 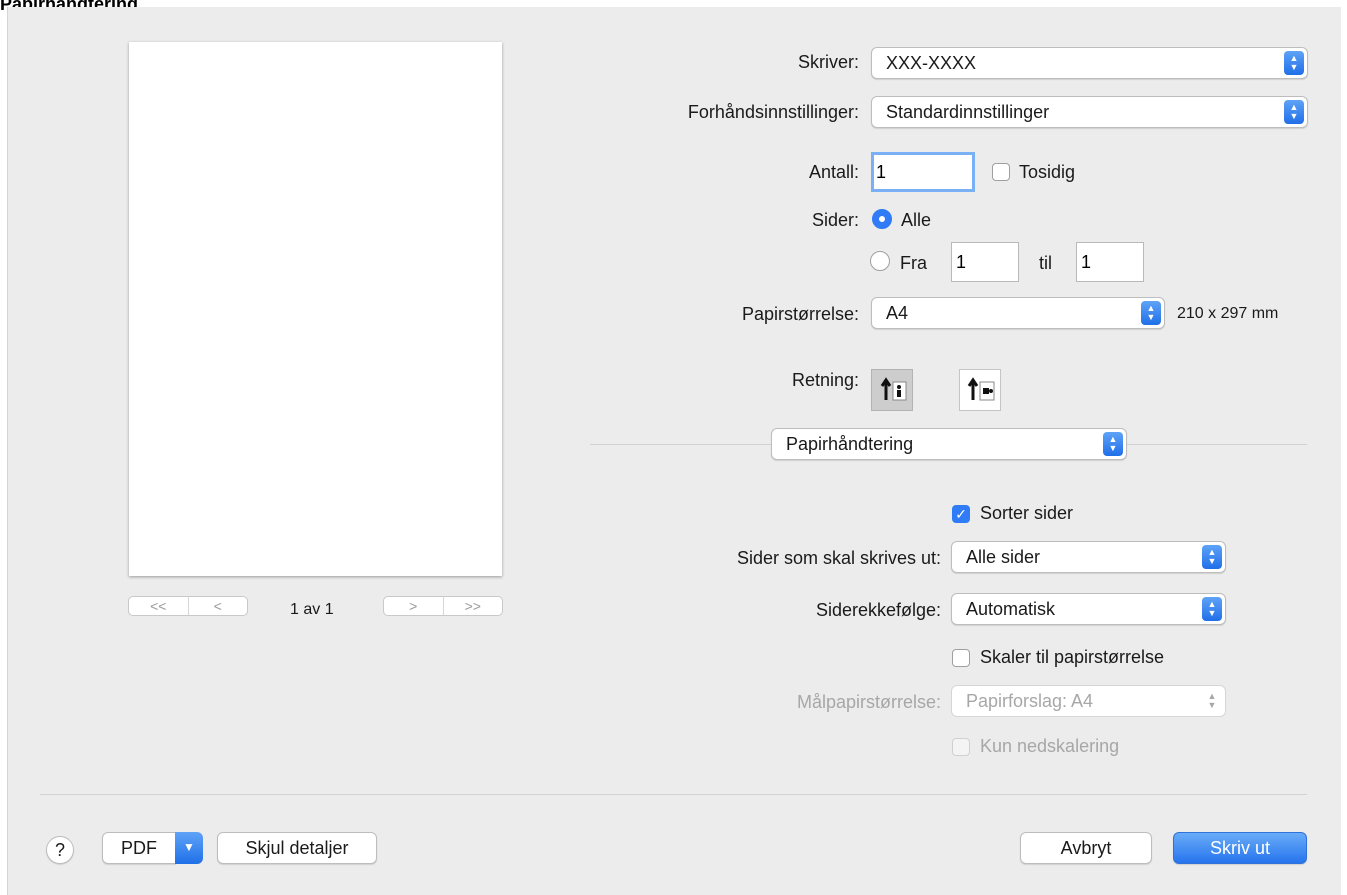 I want to click on scale-down-only-label: Kun nedskalering, so click(x=1050, y=746).